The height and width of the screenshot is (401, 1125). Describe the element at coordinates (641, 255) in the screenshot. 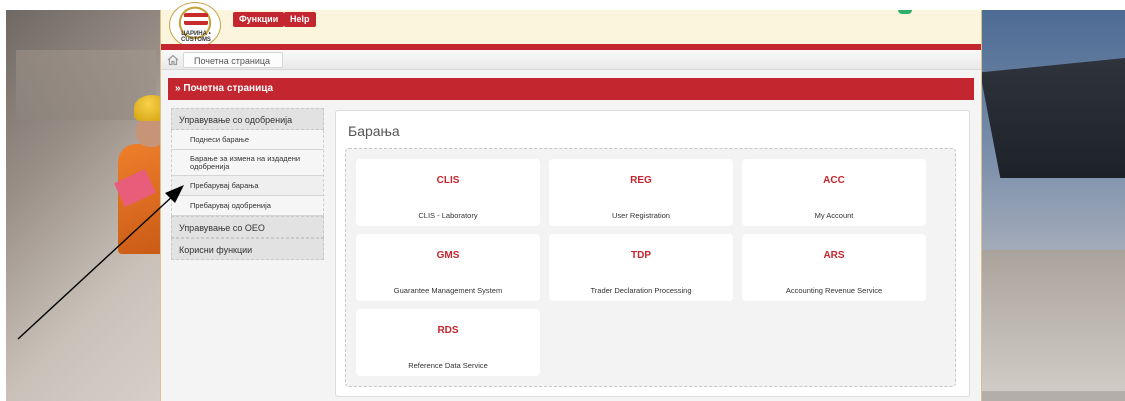

I see `tile-code: TDP` at that location.